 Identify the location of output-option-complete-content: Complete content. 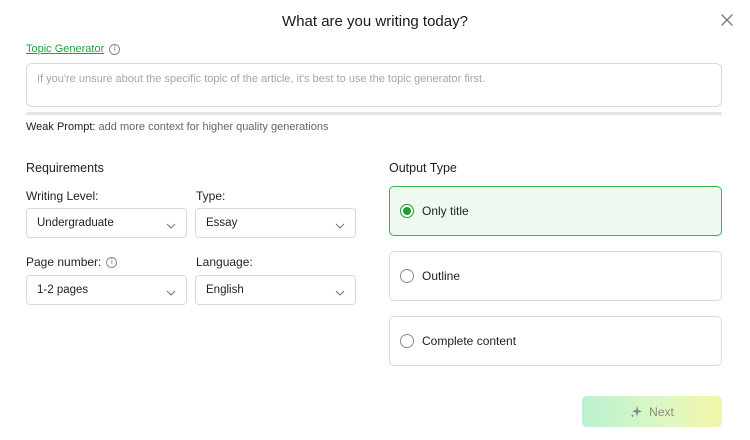
(555, 341).